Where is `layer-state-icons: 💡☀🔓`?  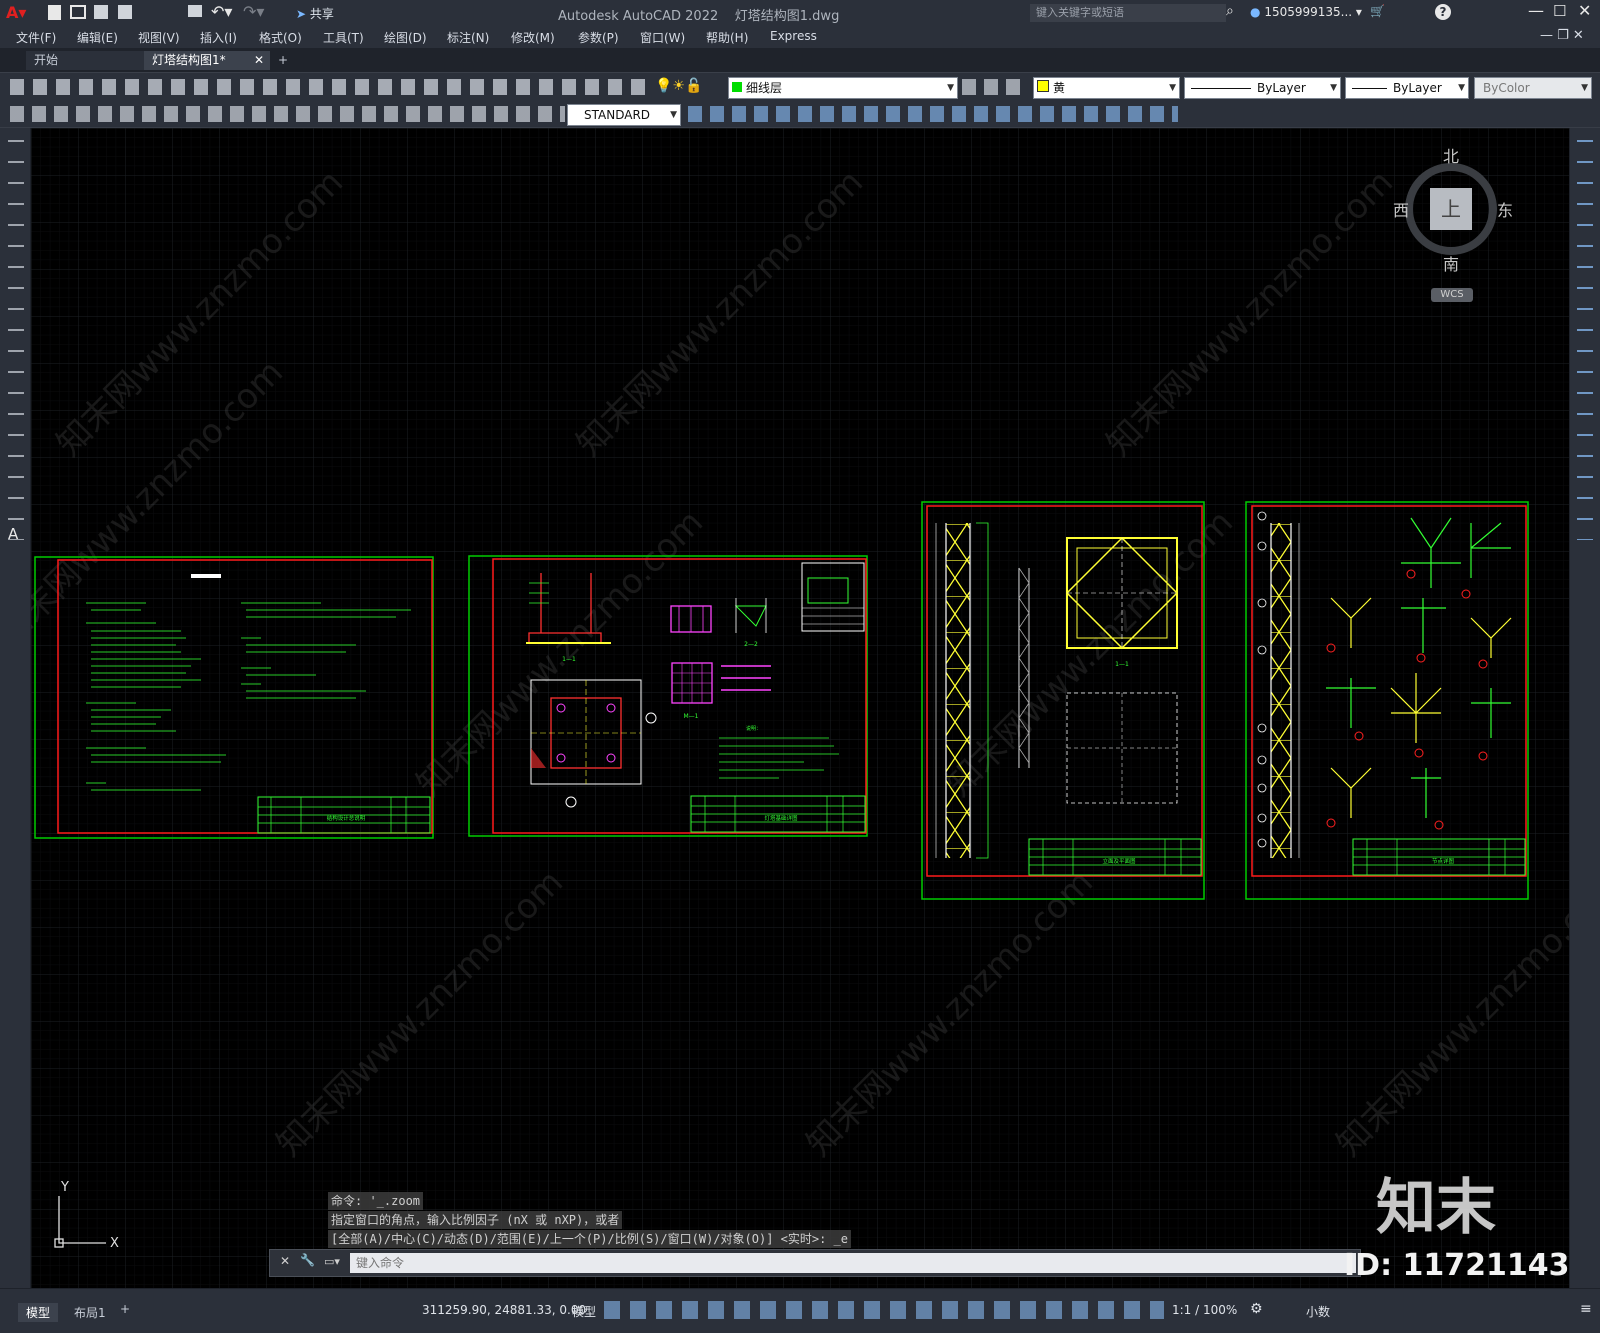 layer-state-icons: 💡☀🔓 is located at coordinates (678, 86).